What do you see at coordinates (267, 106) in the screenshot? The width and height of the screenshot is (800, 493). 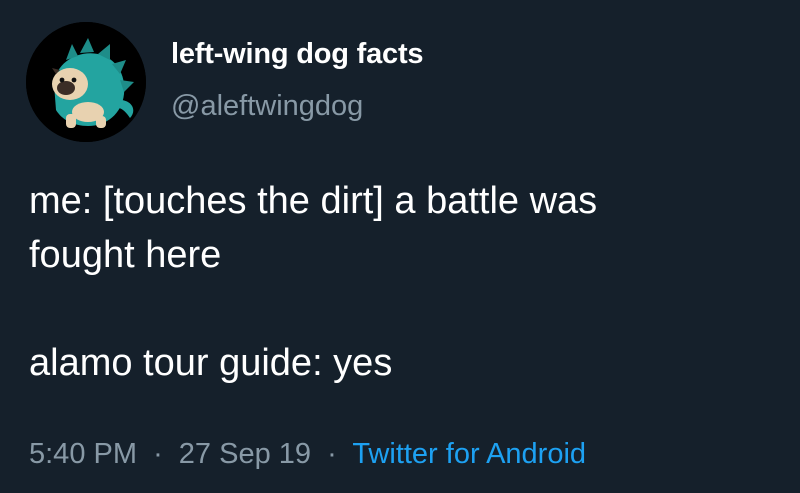 I see `user-handle: @aleftwingdog` at bounding box center [267, 106].